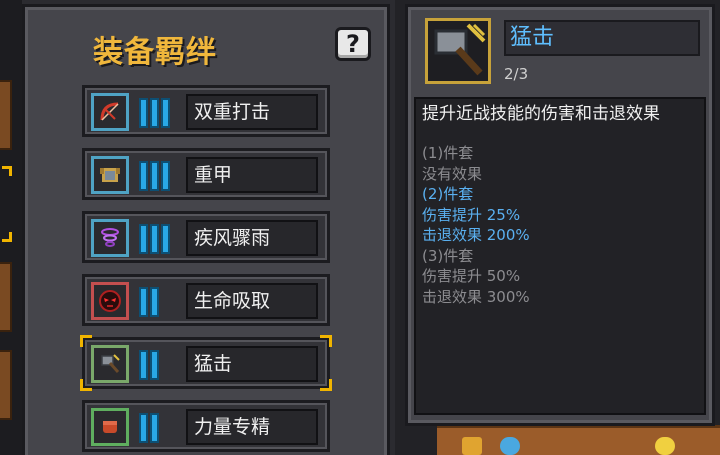  Describe the element at coordinates (448, 194) in the screenshot. I see `tier-header: (2)件套` at that location.